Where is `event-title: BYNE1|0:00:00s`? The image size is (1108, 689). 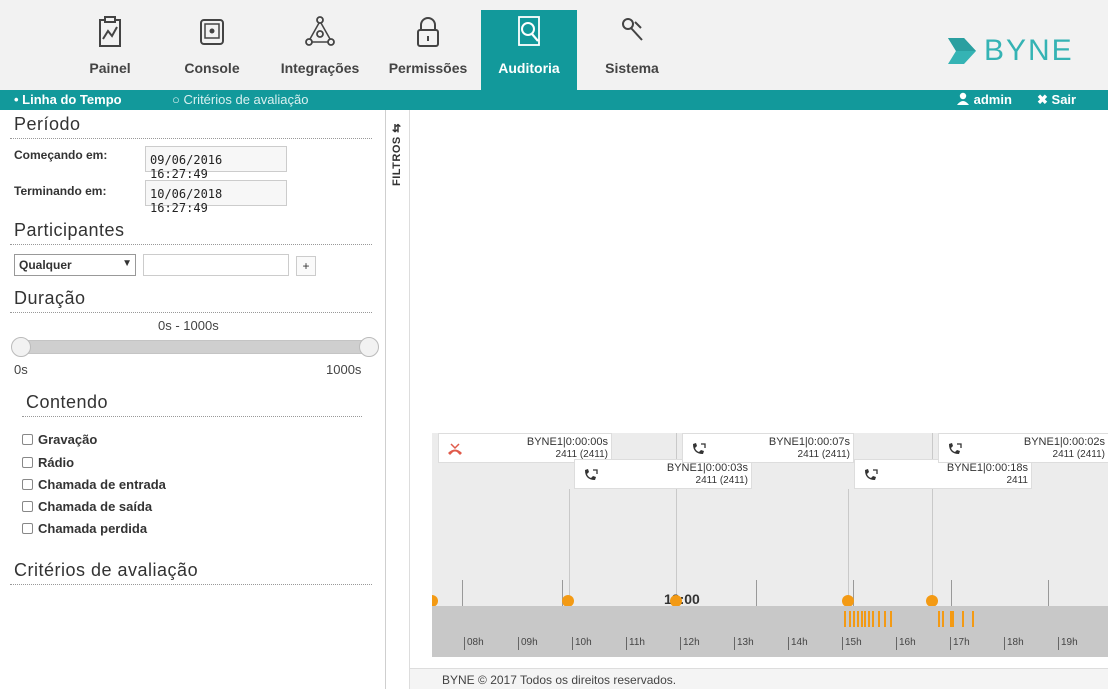
event-title: BYNE1|0:00:00s is located at coordinates (567, 442).